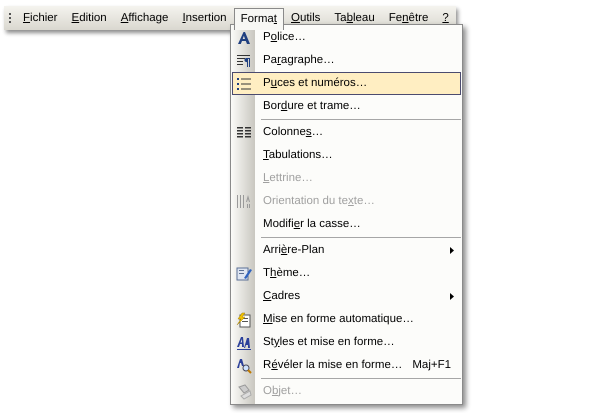  I want to click on magnifier-icon, so click(244, 366).